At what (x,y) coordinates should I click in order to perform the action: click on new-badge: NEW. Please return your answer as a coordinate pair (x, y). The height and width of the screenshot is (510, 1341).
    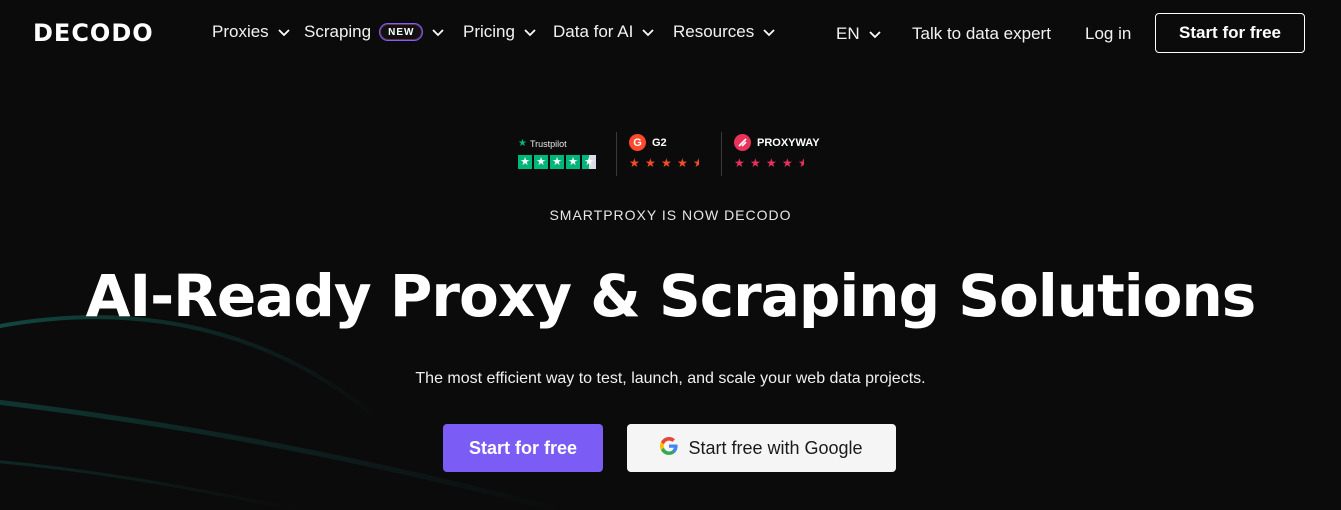
    Looking at the image, I should click on (401, 32).